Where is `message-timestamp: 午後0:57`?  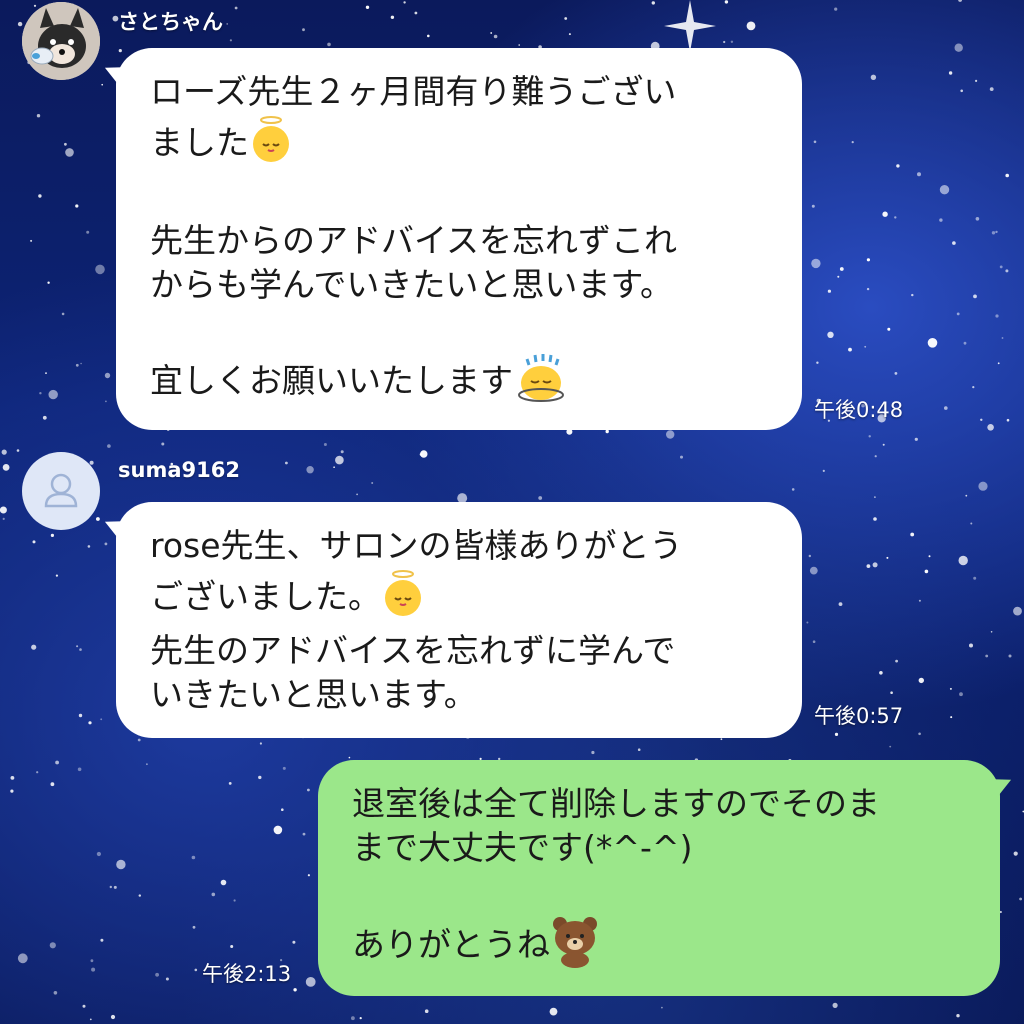
message-timestamp: 午後0:57 is located at coordinates (859, 716).